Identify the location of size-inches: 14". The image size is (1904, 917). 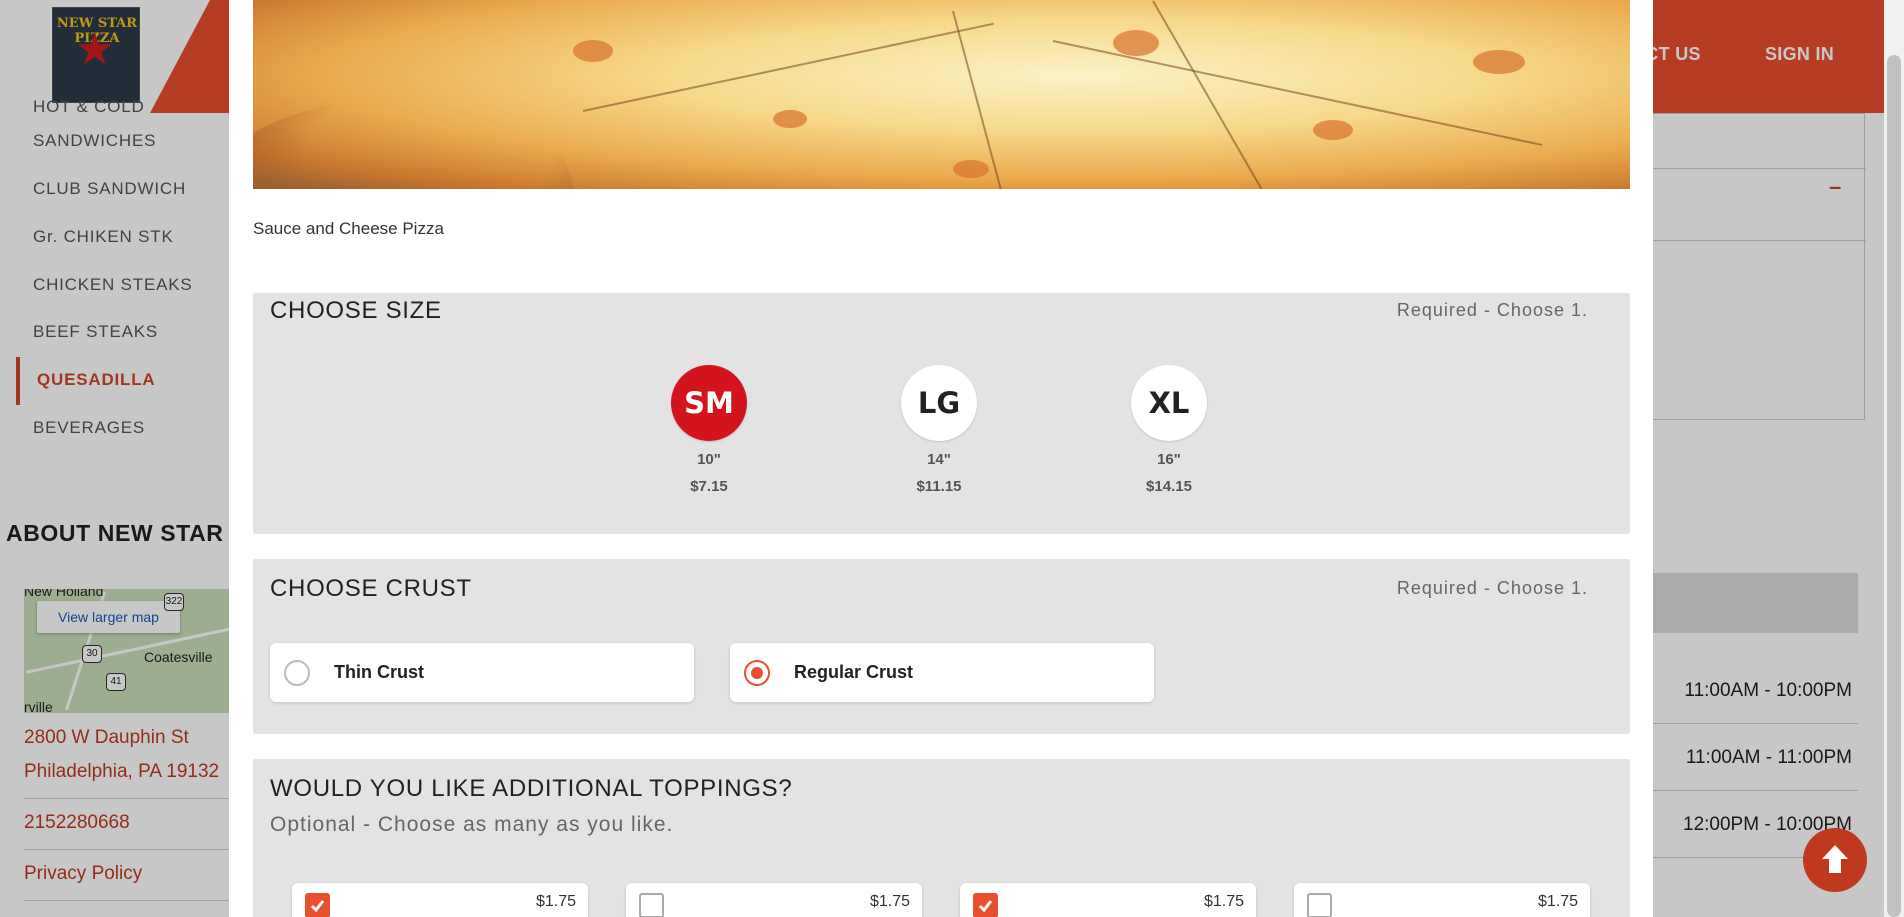
(939, 459).